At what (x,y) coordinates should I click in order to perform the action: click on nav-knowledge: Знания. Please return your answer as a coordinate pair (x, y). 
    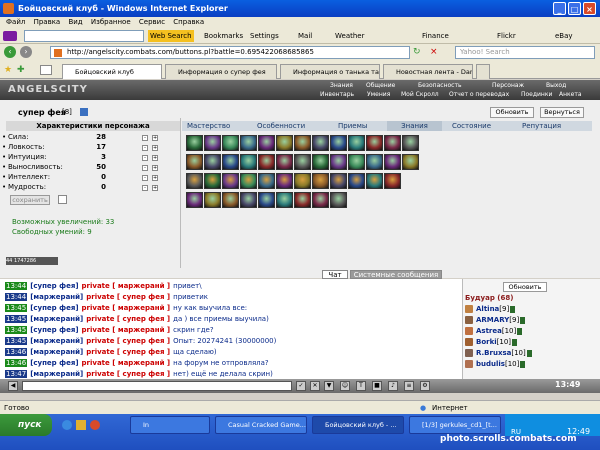
    Looking at the image, I should click on (341, 85).